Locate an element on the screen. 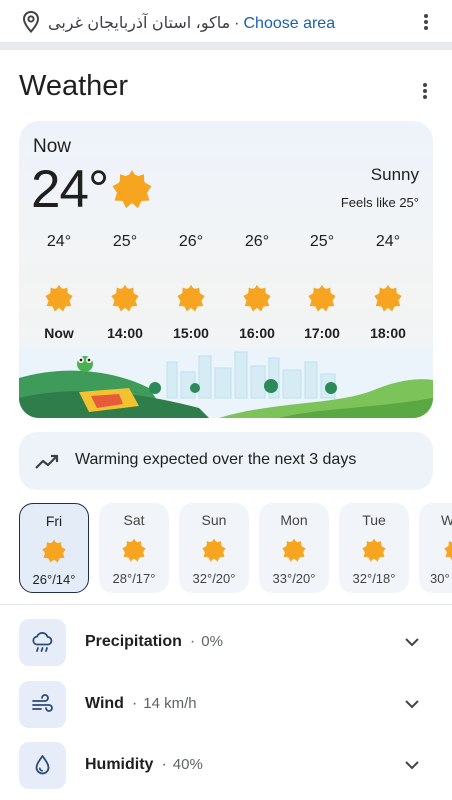  hourly-item: 24° 18:00 is located at coordinates (388, 287).